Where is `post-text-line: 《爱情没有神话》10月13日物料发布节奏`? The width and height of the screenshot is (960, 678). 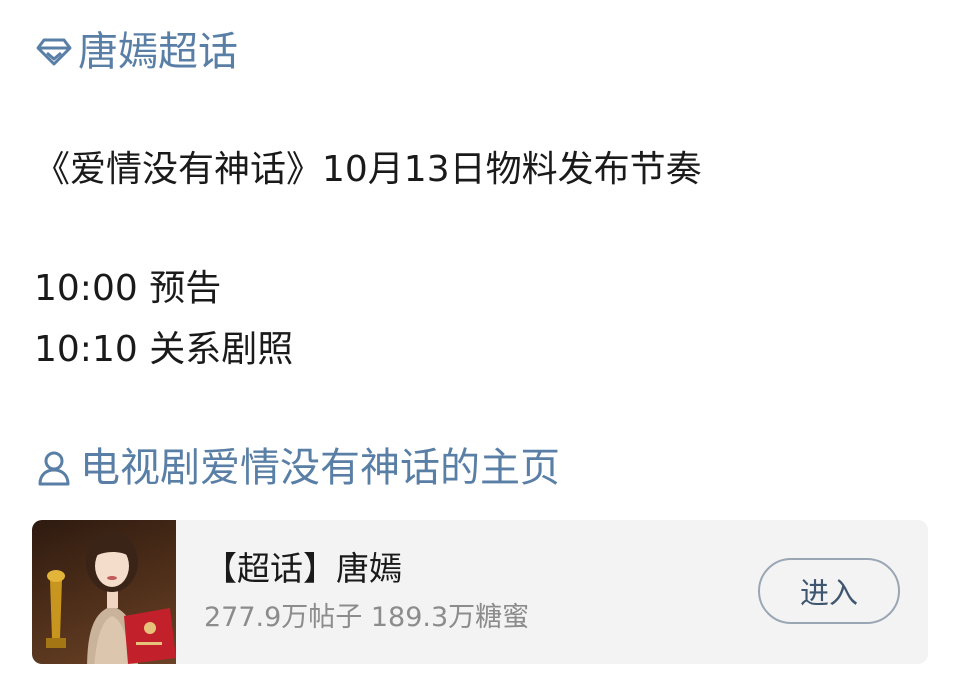 post-text-line: 《爱情没有神话》10月13日物料发布节奏 is located at coordinates (368, 169).